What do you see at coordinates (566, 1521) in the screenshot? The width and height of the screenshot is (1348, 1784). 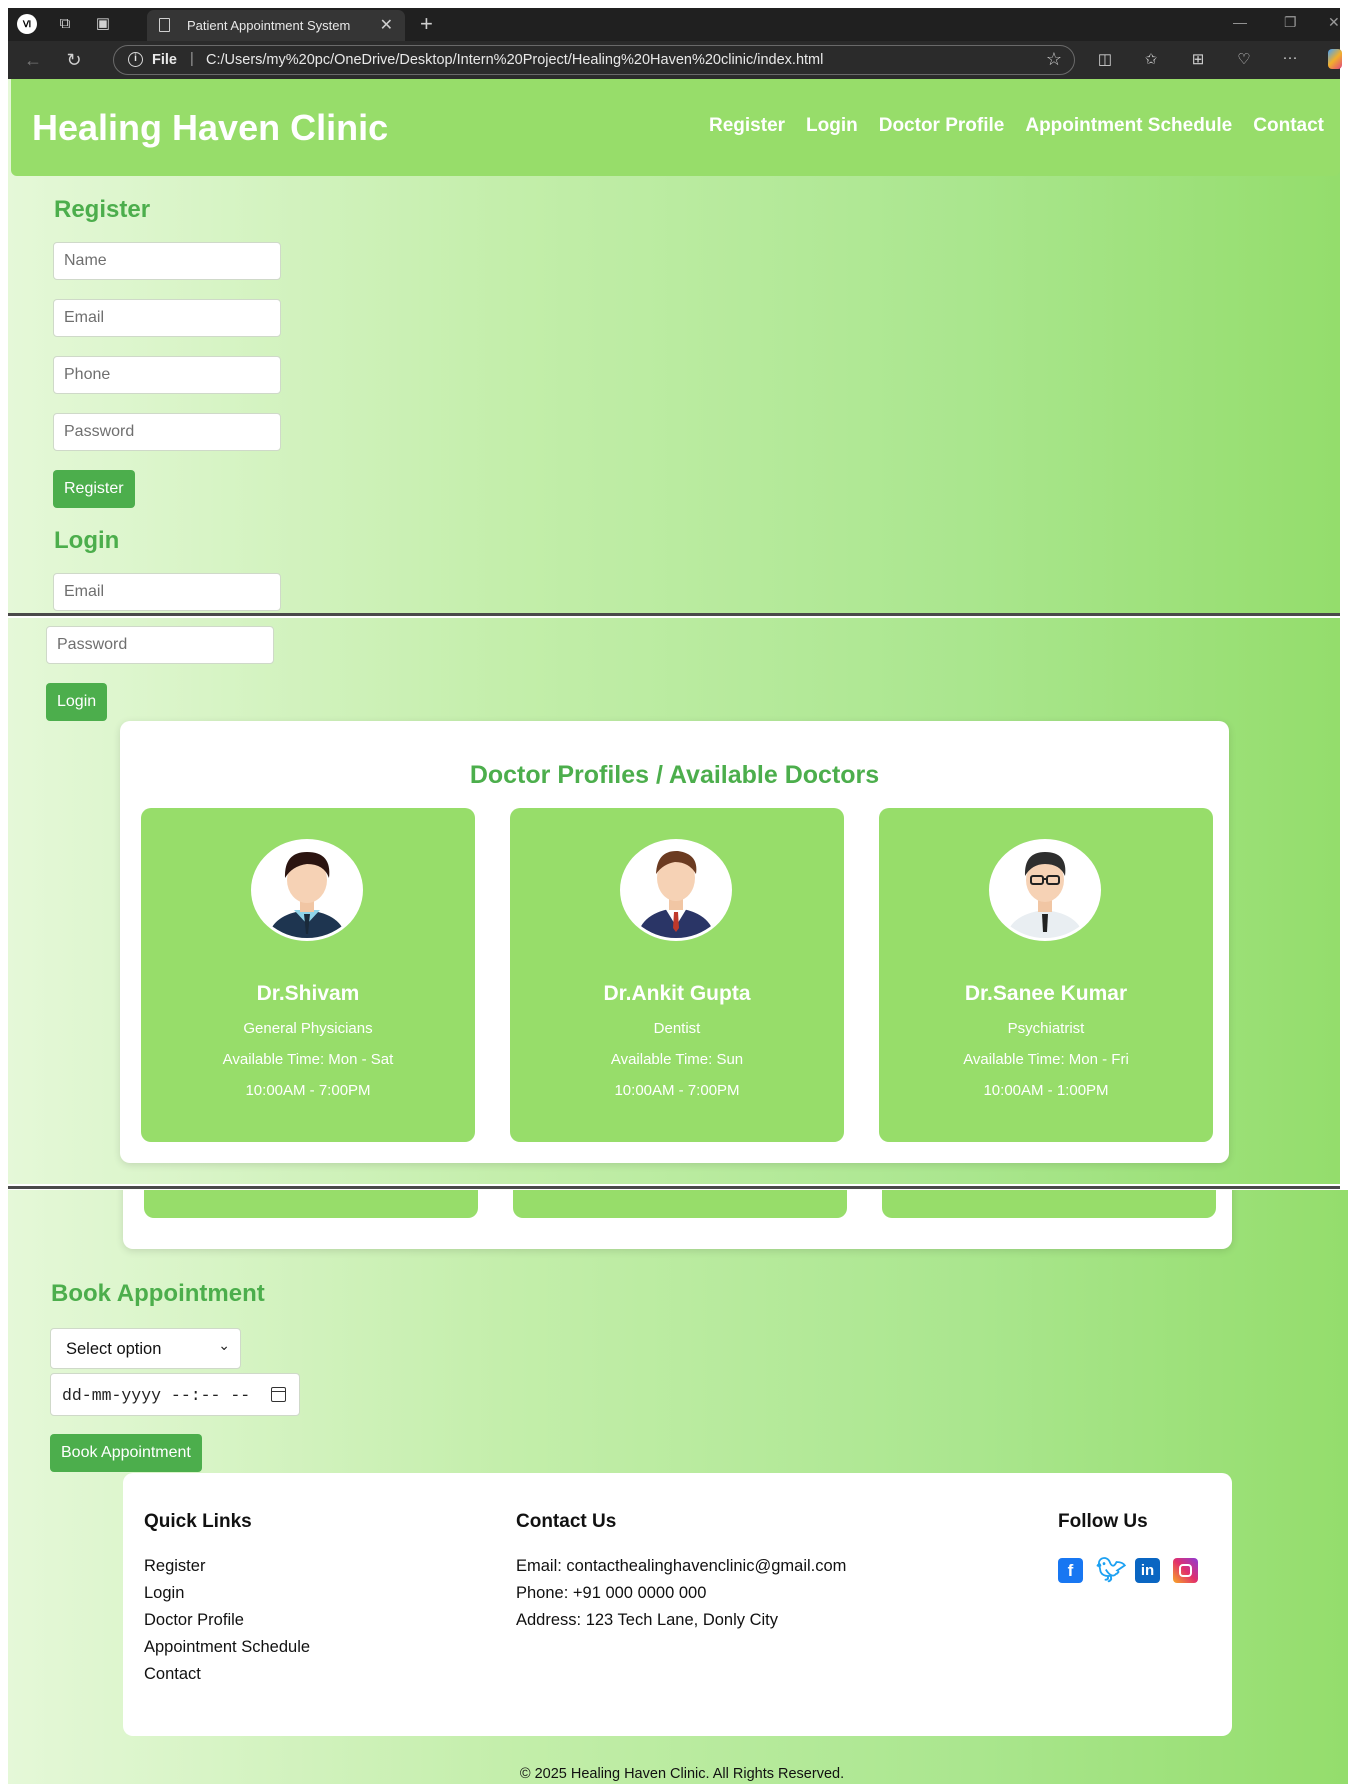 I see `contact-us-title: Contact Us` at bounding box center [566, 1521].